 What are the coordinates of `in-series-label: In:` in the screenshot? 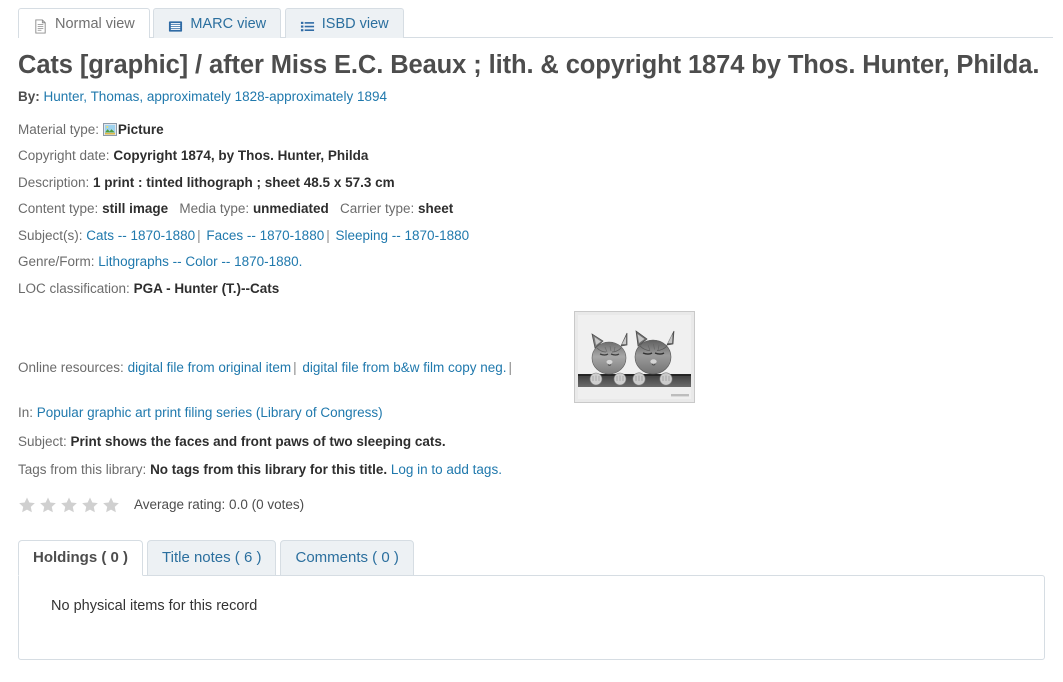 It's located at (26, 413).